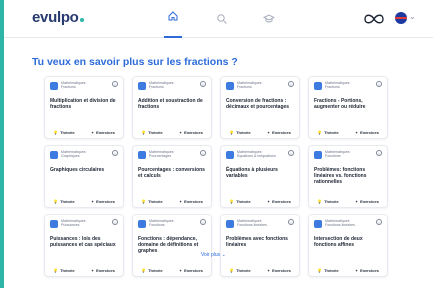  I want to click on top-navigation: evulpo ⌄, so click(218, 19).